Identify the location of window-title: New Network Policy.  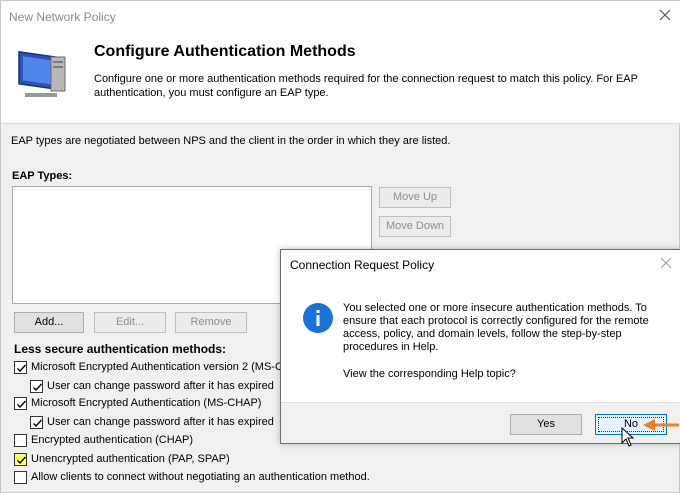
(62, 17).